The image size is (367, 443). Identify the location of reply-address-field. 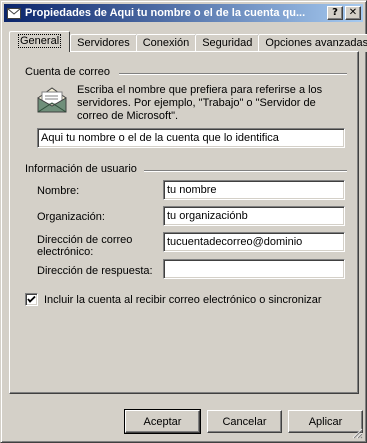
(254, 269).